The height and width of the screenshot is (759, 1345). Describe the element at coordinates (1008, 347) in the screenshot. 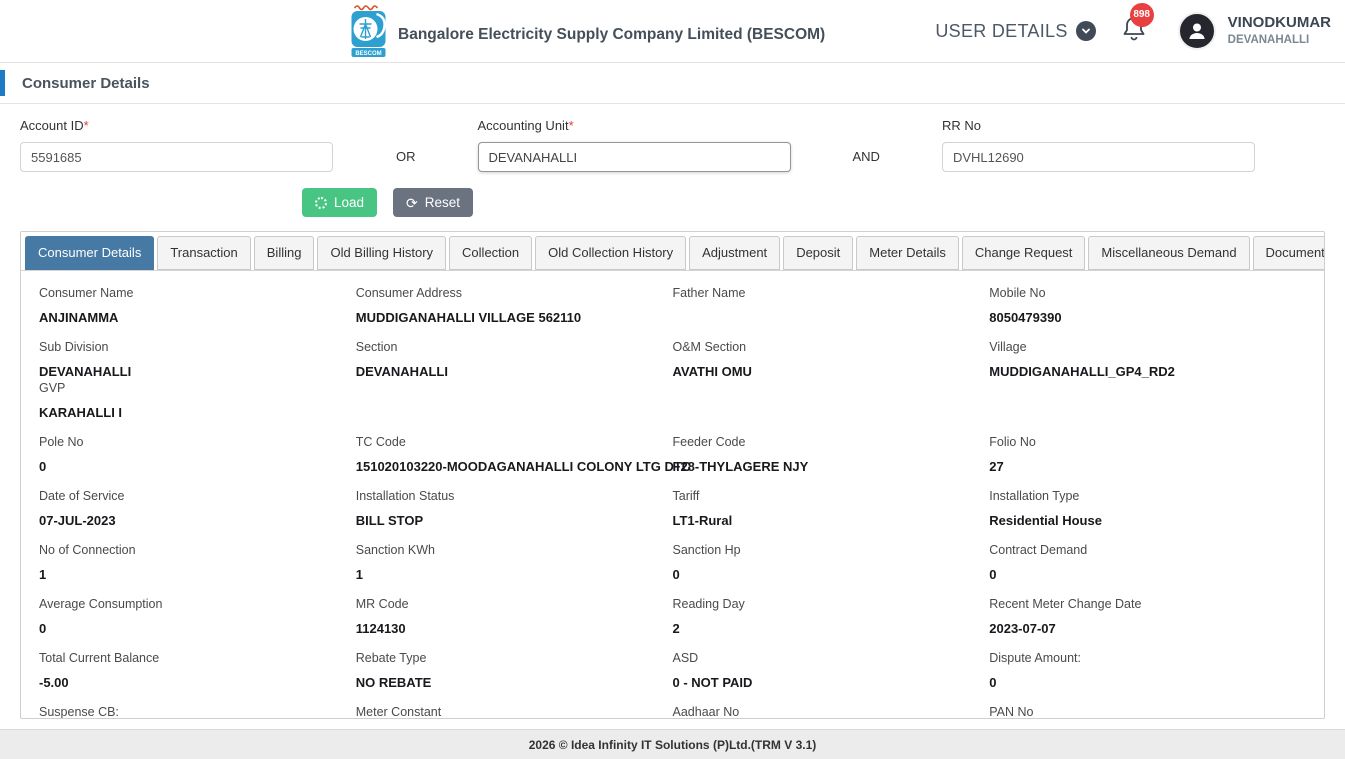

I see `field-label: Village` at that location.